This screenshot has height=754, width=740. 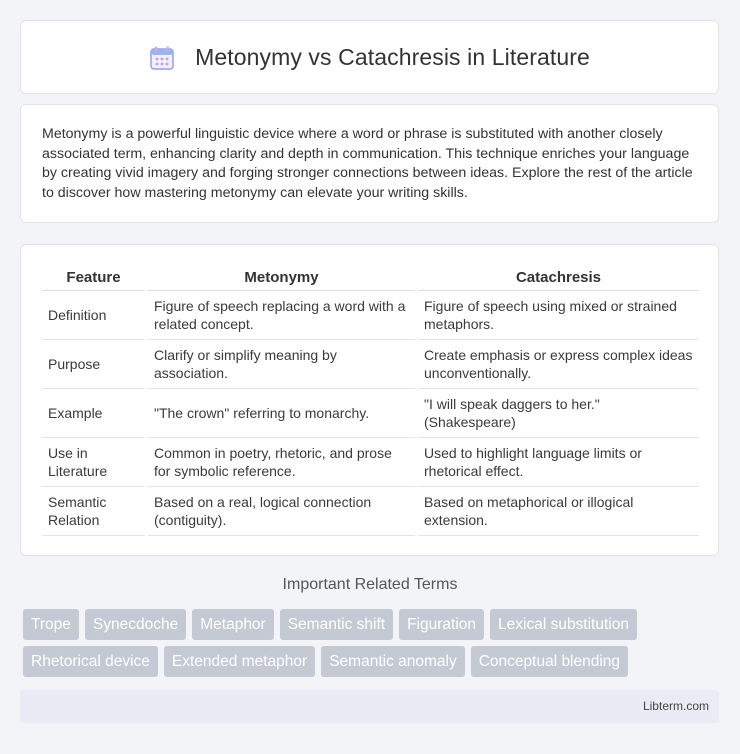 What do you see at coordinates (93, 511) in the screenshot?
I see `row-label: Semantic Relation` at bounding box center [93, 511].